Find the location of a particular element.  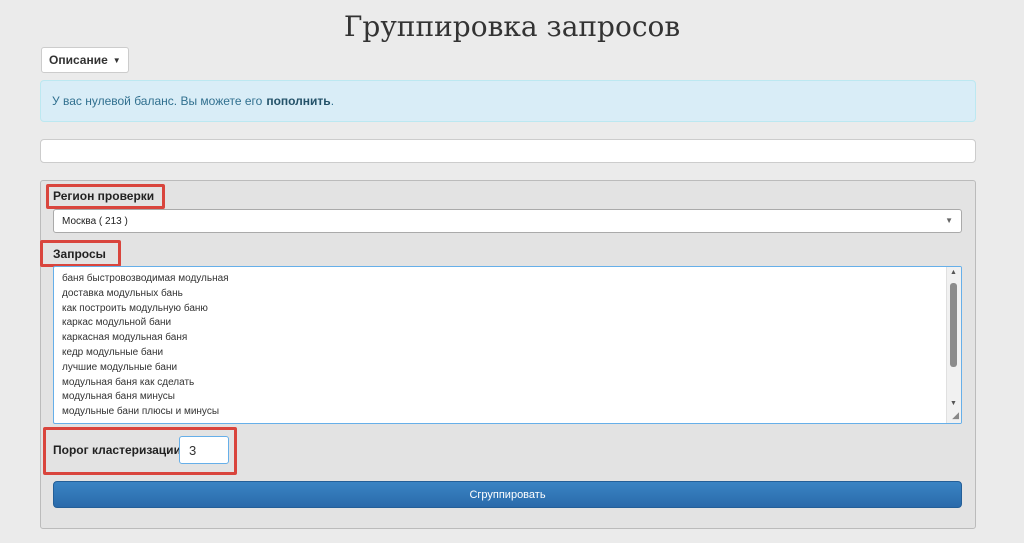

query-line: модульная баня минусы is located at coordinates (118, 397).